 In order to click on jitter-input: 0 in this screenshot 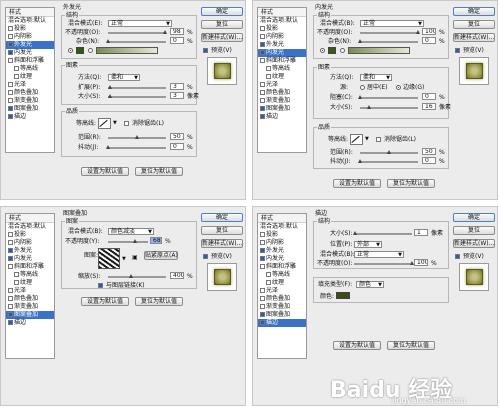, I will do `click(429, 160)`.